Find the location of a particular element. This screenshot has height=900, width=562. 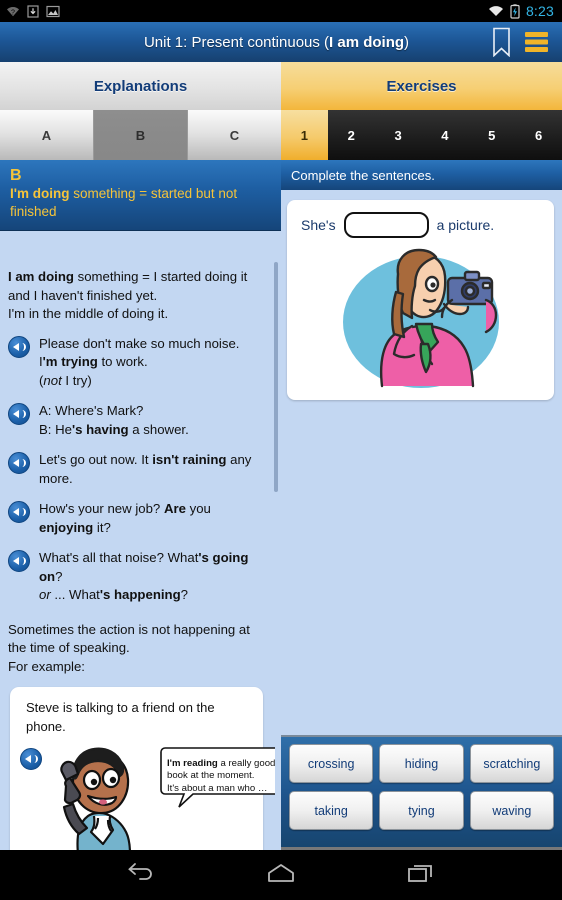

exercise-tab-4: 4 is located at coordinates (445, 135).